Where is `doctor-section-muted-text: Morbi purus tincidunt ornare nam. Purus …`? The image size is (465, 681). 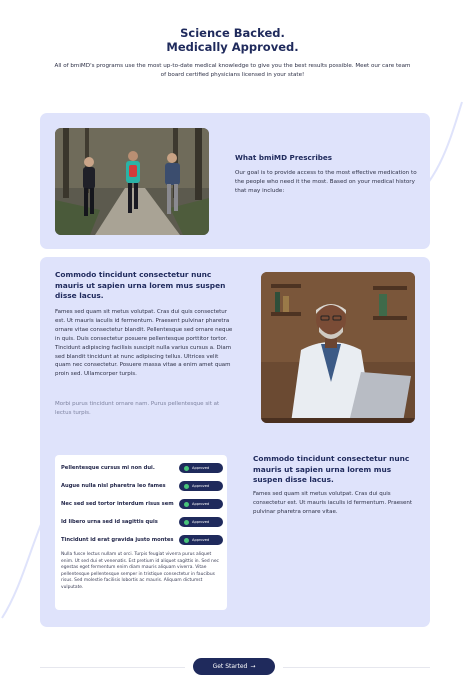
doctor-section-muted-text: Morbi purus tincidunt ornare nam. Purus … is located at coordinates (137, 408).